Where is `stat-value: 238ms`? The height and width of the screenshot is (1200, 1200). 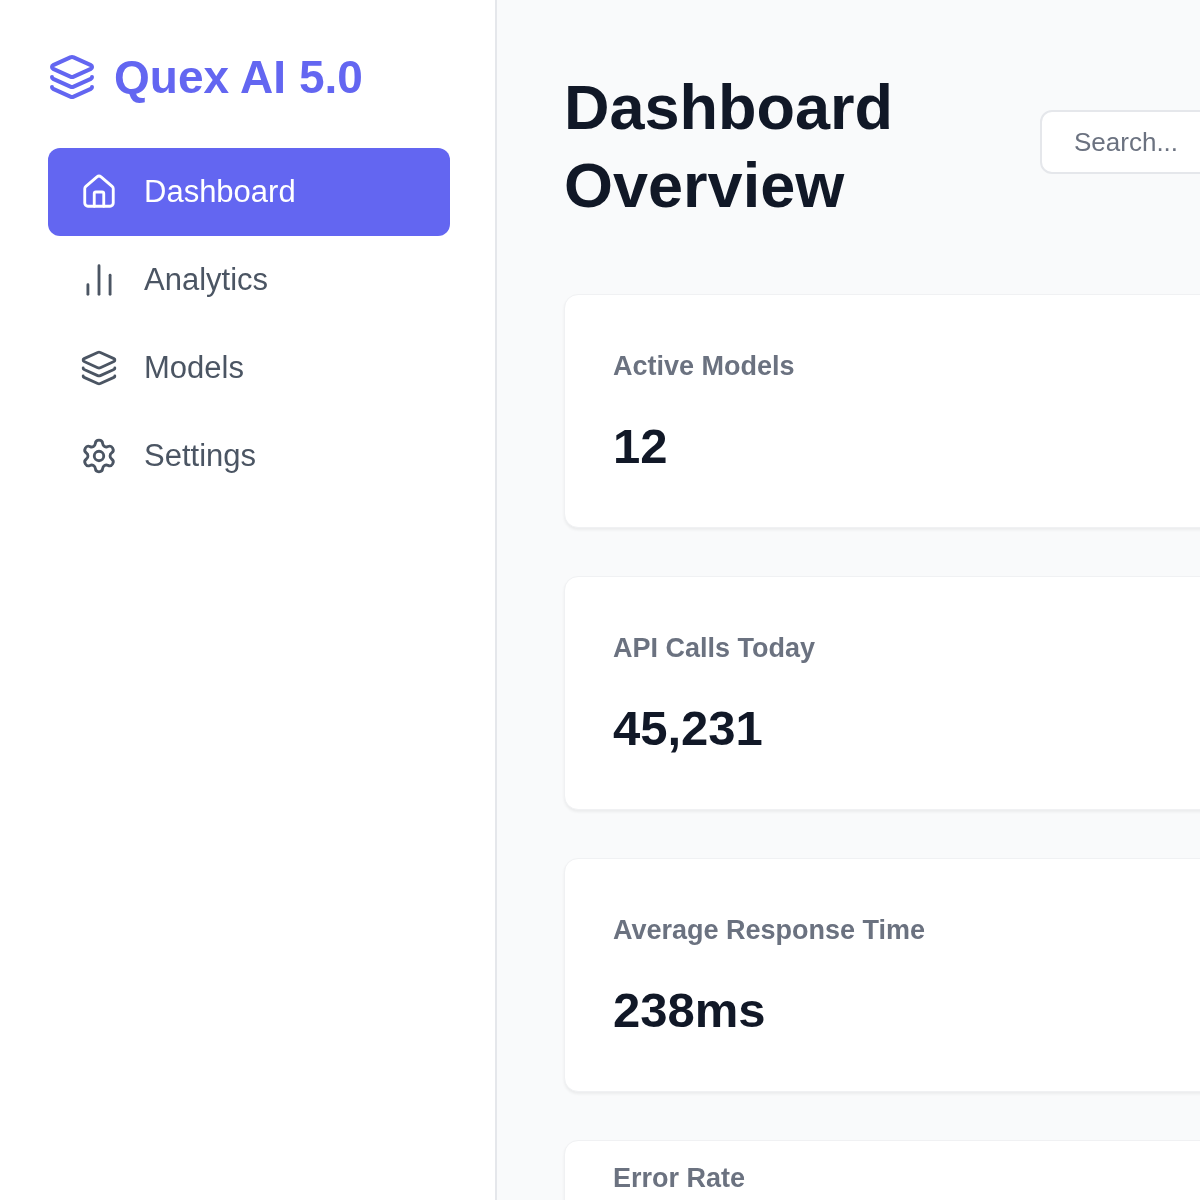 stat-value: 238ms is located at coordinates (690, 1010).